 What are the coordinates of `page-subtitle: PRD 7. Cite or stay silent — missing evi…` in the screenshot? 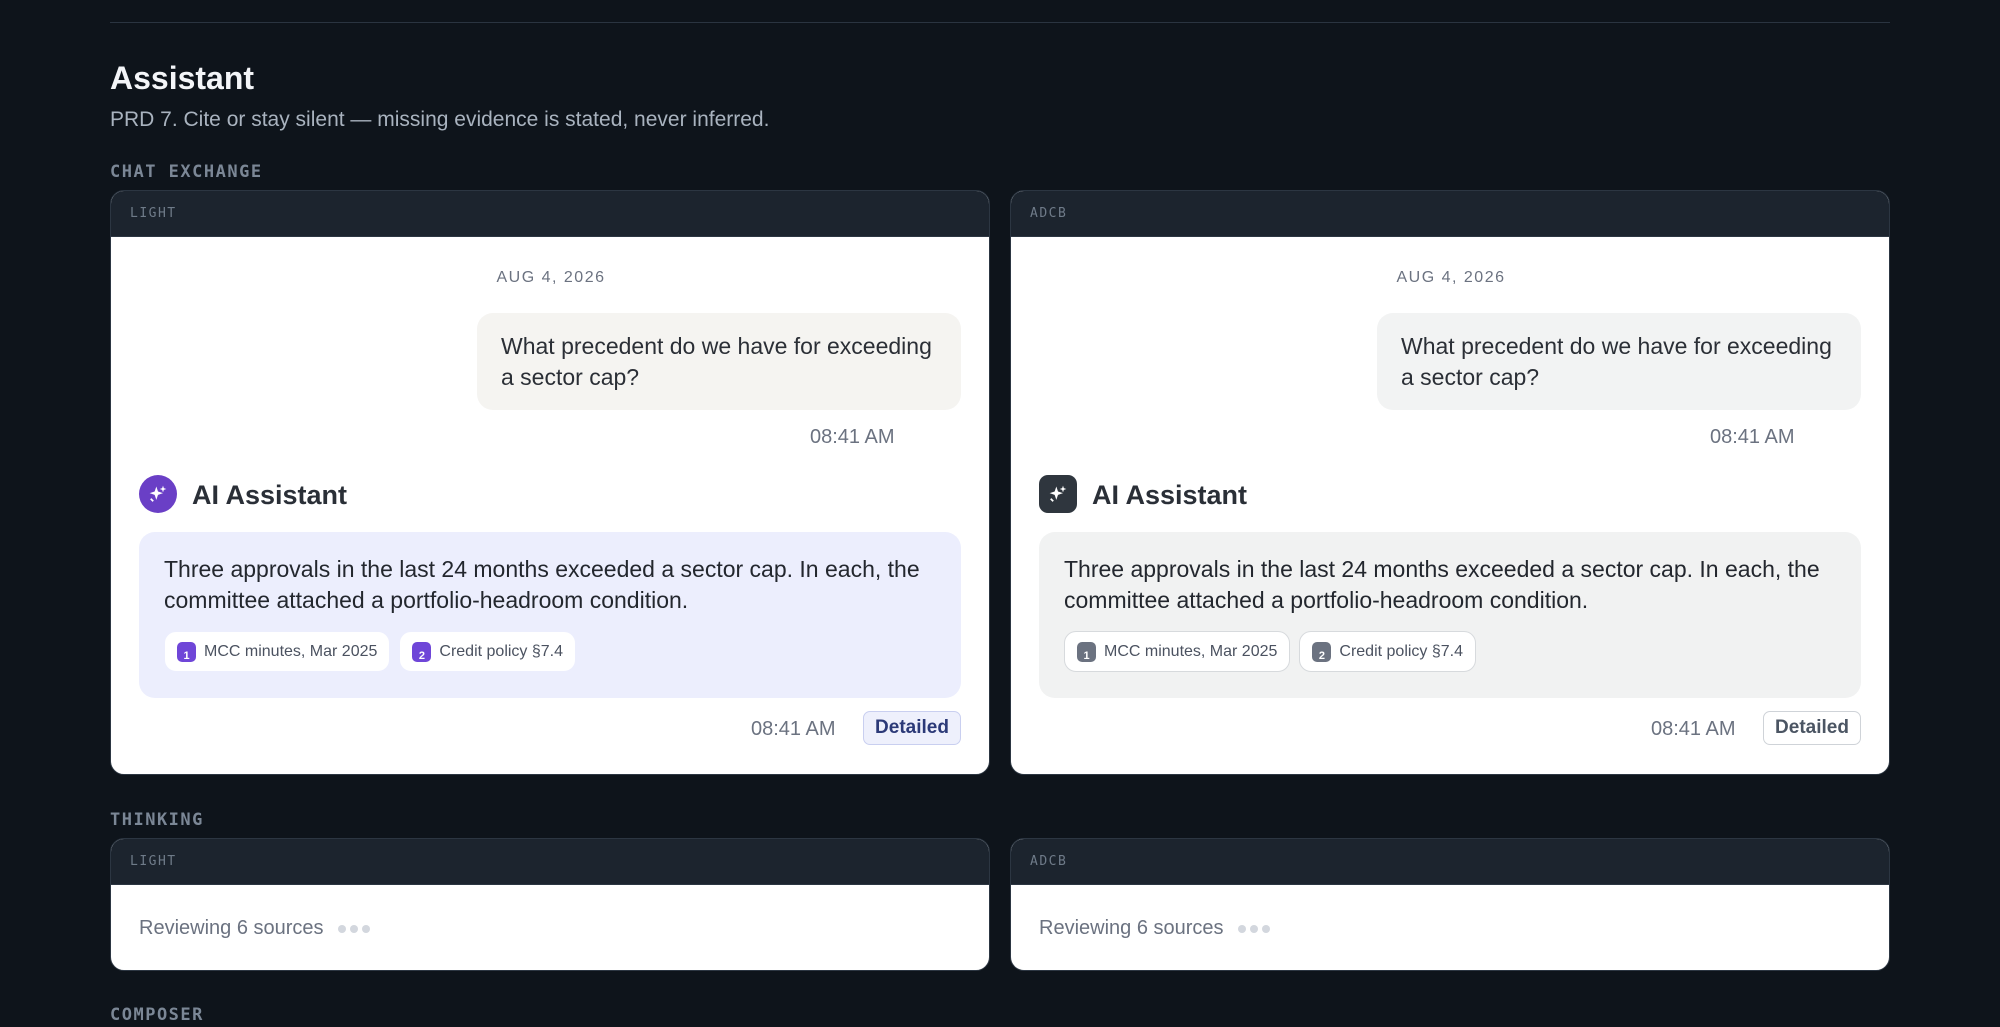 It's located at (440, 119).